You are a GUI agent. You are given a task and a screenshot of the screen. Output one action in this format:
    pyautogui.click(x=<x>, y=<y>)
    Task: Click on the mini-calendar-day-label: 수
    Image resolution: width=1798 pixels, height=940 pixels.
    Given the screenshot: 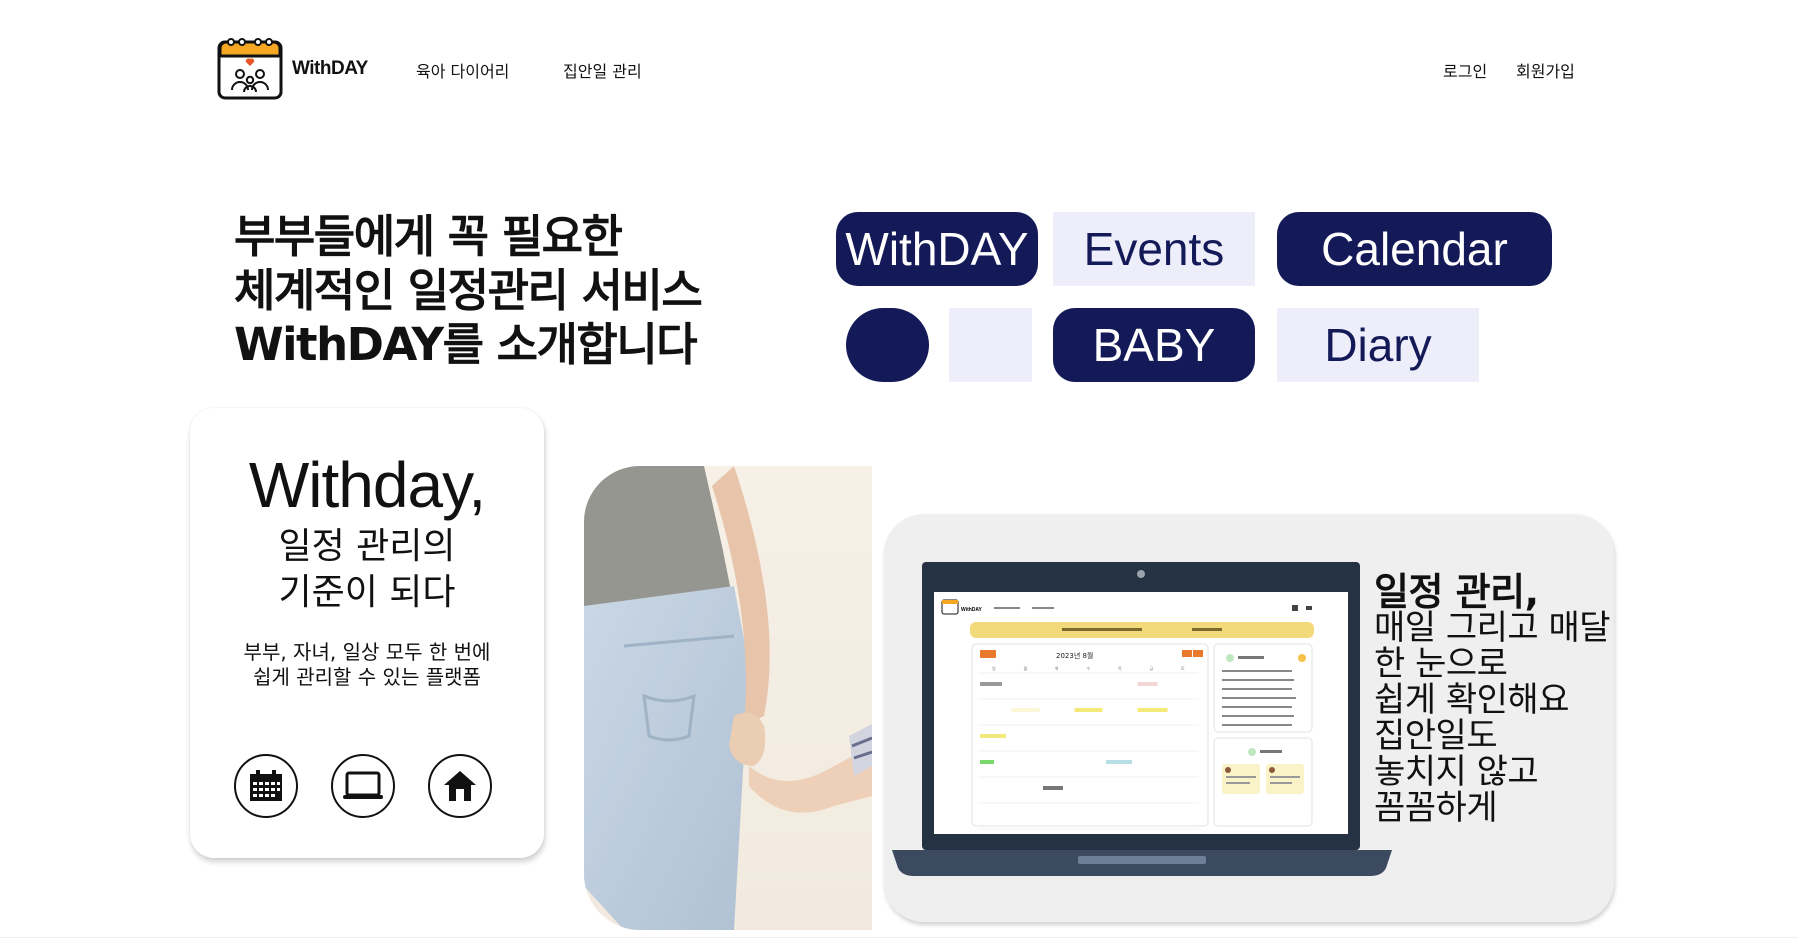 What is the action you would take?
    pyautogui.click(x=1089, y=668)
    